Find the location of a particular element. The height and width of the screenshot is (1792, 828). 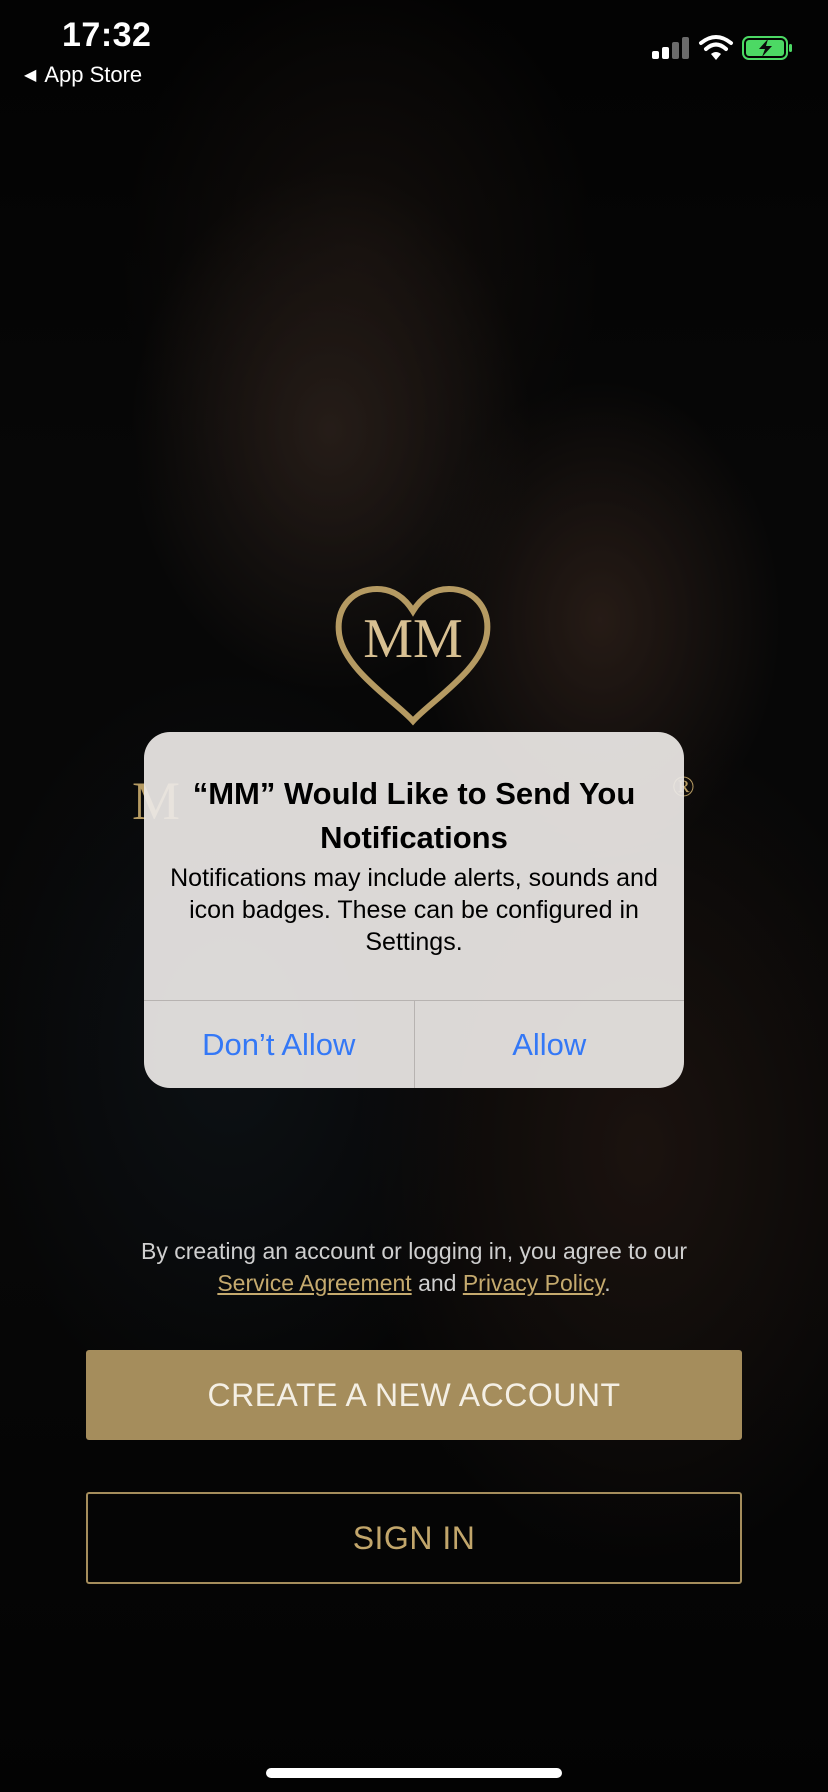

back-triangle-icon: ◀ is located at coordinates (30, 75).